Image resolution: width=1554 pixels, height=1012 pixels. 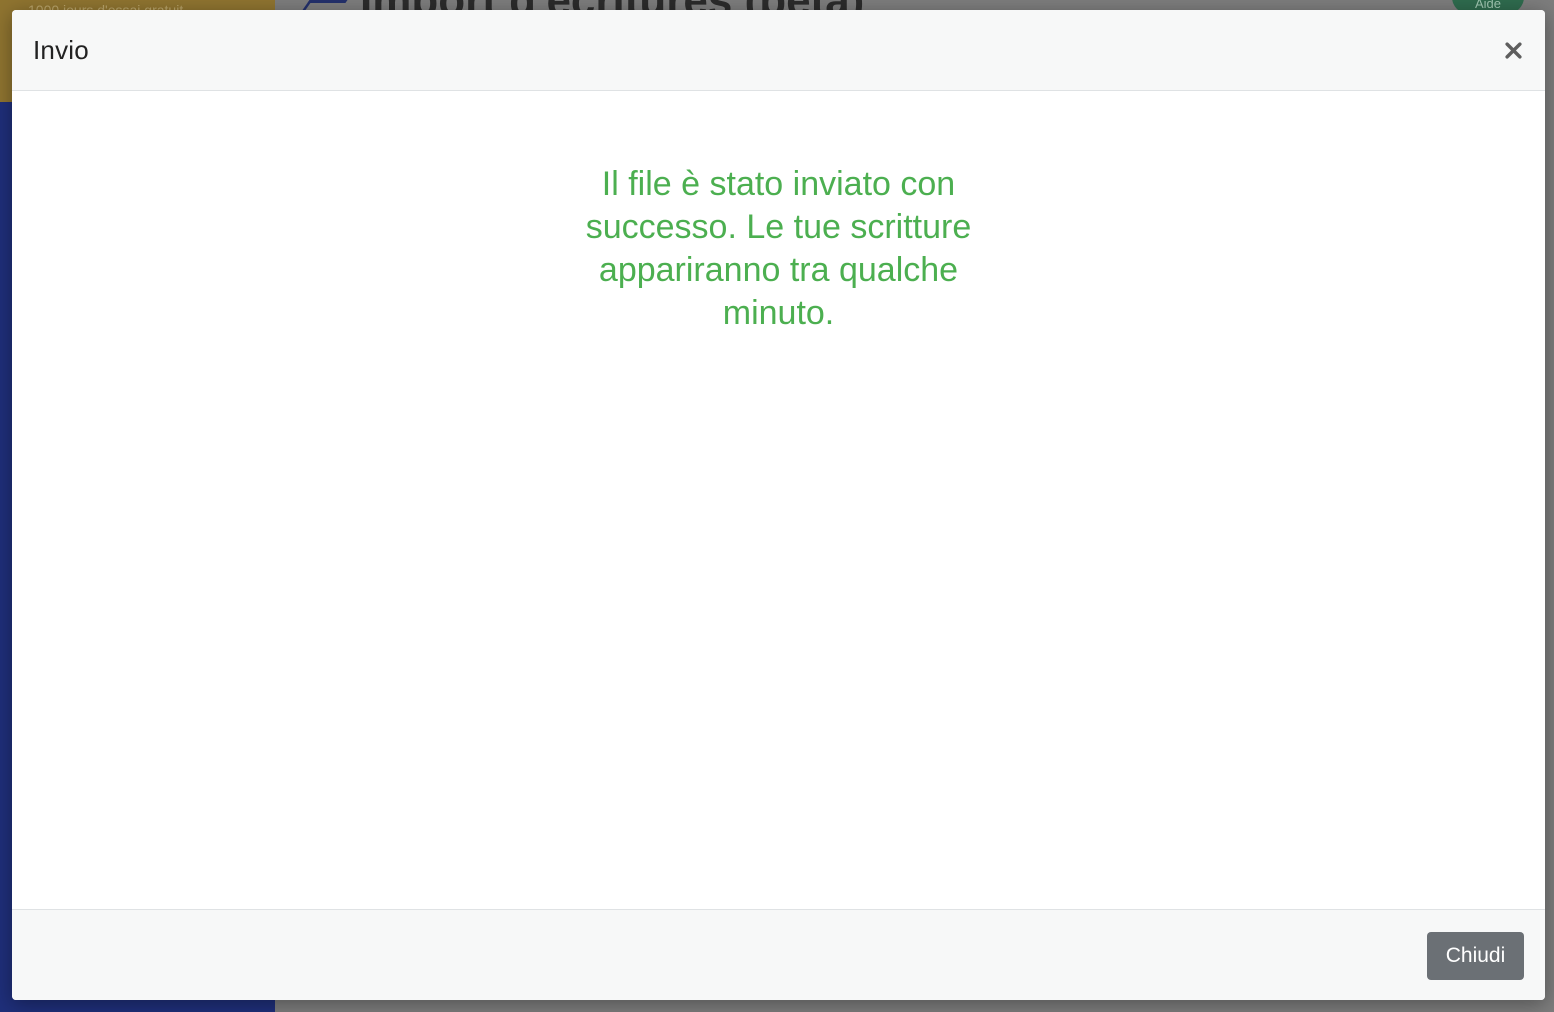 I want to click on back-arrow-icon, so click(x=325, y=5).